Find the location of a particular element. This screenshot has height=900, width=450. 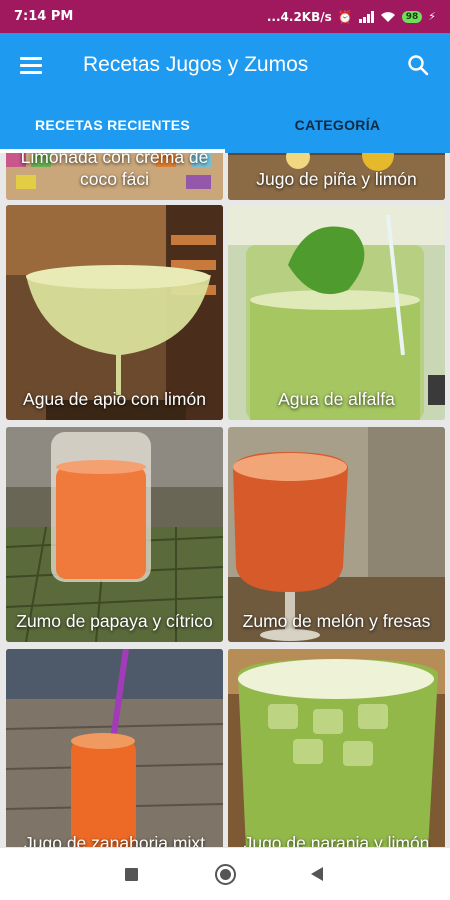

recipe-card: Jugo de piña y limón is located at coordinates (336, 176).